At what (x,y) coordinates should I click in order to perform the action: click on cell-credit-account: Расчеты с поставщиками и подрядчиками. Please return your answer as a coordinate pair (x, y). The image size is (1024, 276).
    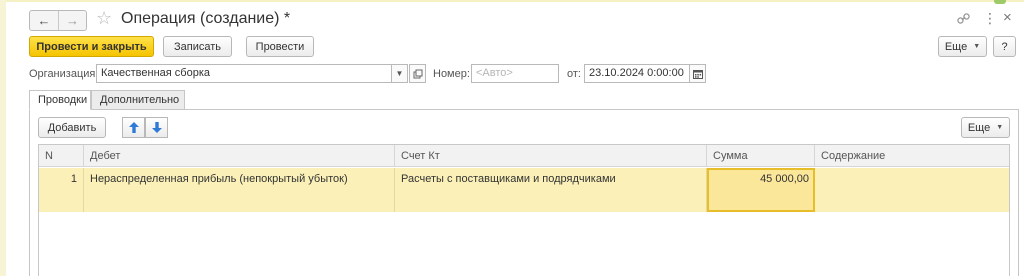
    Looking at the image, I should click on (551, 190).